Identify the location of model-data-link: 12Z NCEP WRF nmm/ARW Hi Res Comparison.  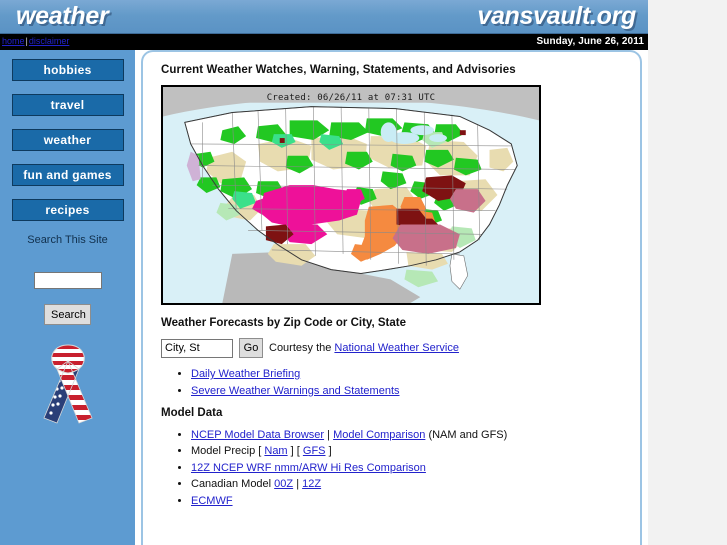
(308, 468).